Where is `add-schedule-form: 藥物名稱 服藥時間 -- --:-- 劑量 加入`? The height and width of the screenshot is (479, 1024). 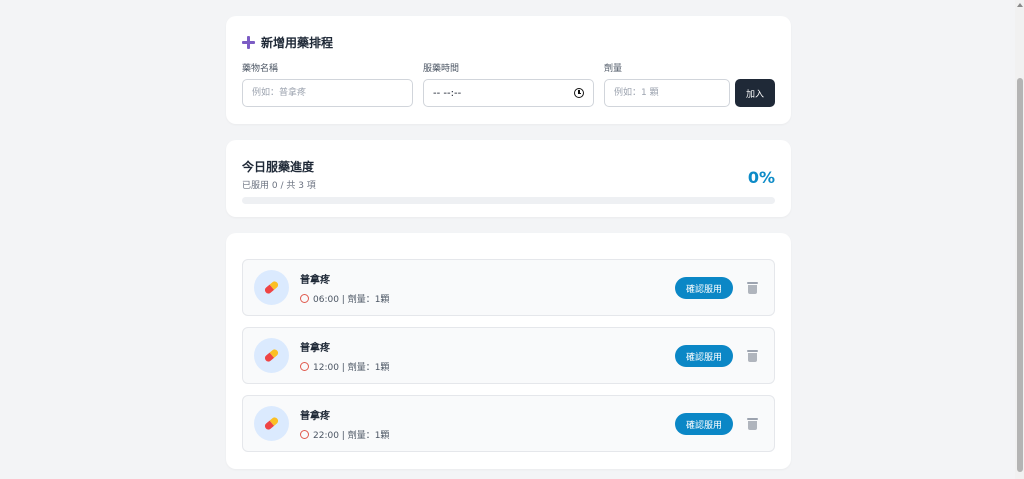 add-schedule-form: 藥物名稱 服藥時間 -- --:-- 劑量 加入 is located at coordinates (508, 84).